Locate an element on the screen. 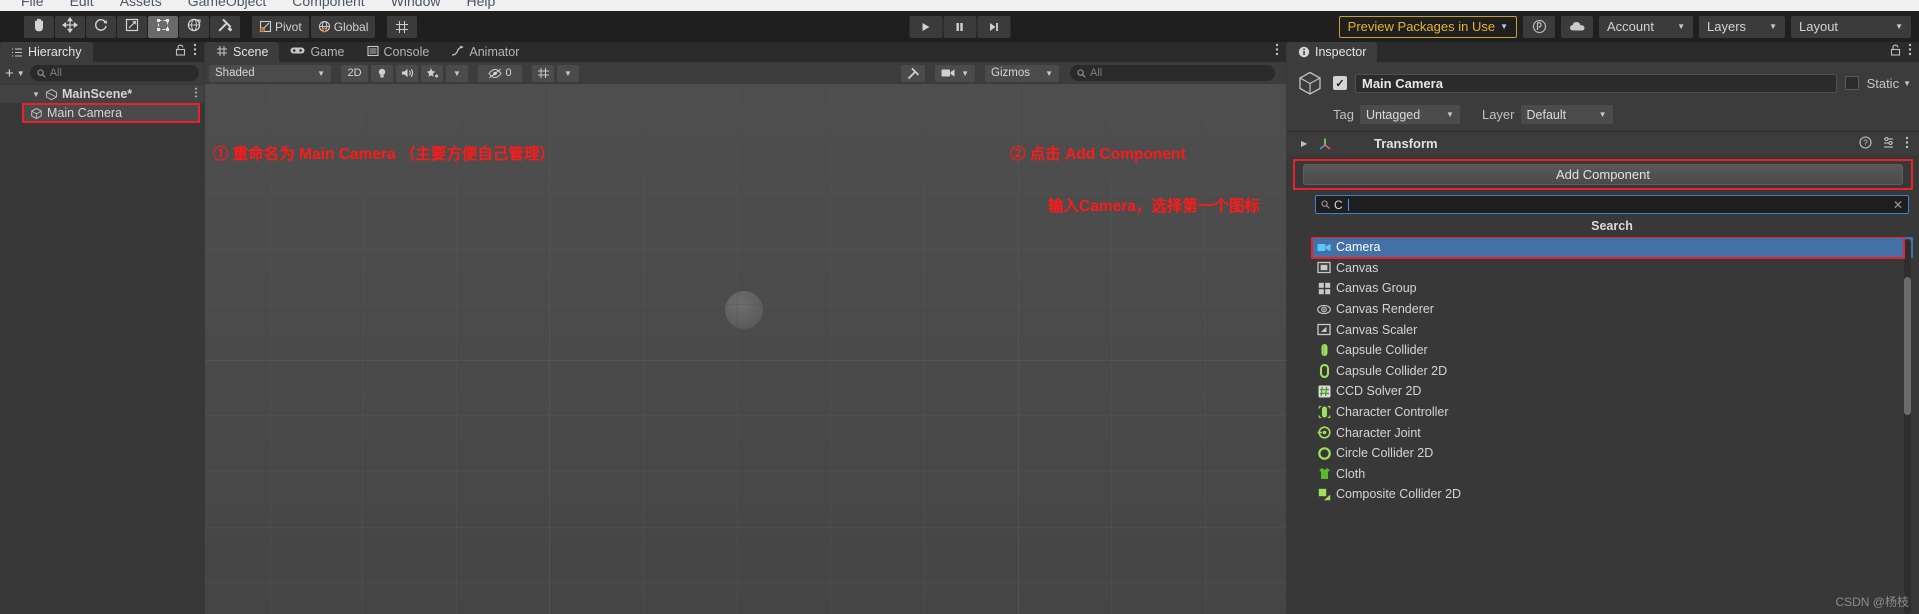 Image resolution: width=1919 pixels, height=614 pixels. tab-hierarchy: Hierarchy is located at coordinates (46, 52).